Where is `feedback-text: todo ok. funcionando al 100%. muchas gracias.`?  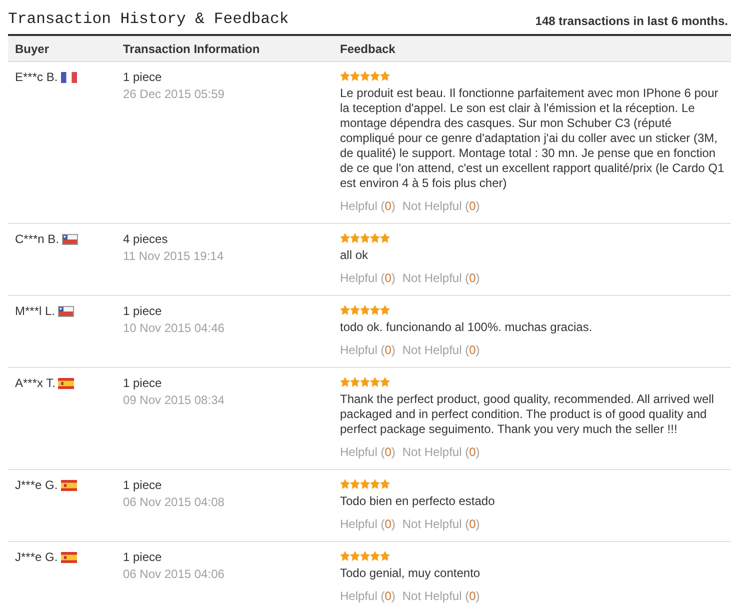 feedback-text: todo ok. funcionando al 100%. muchas gracias. is located at coordinates (467, 327).